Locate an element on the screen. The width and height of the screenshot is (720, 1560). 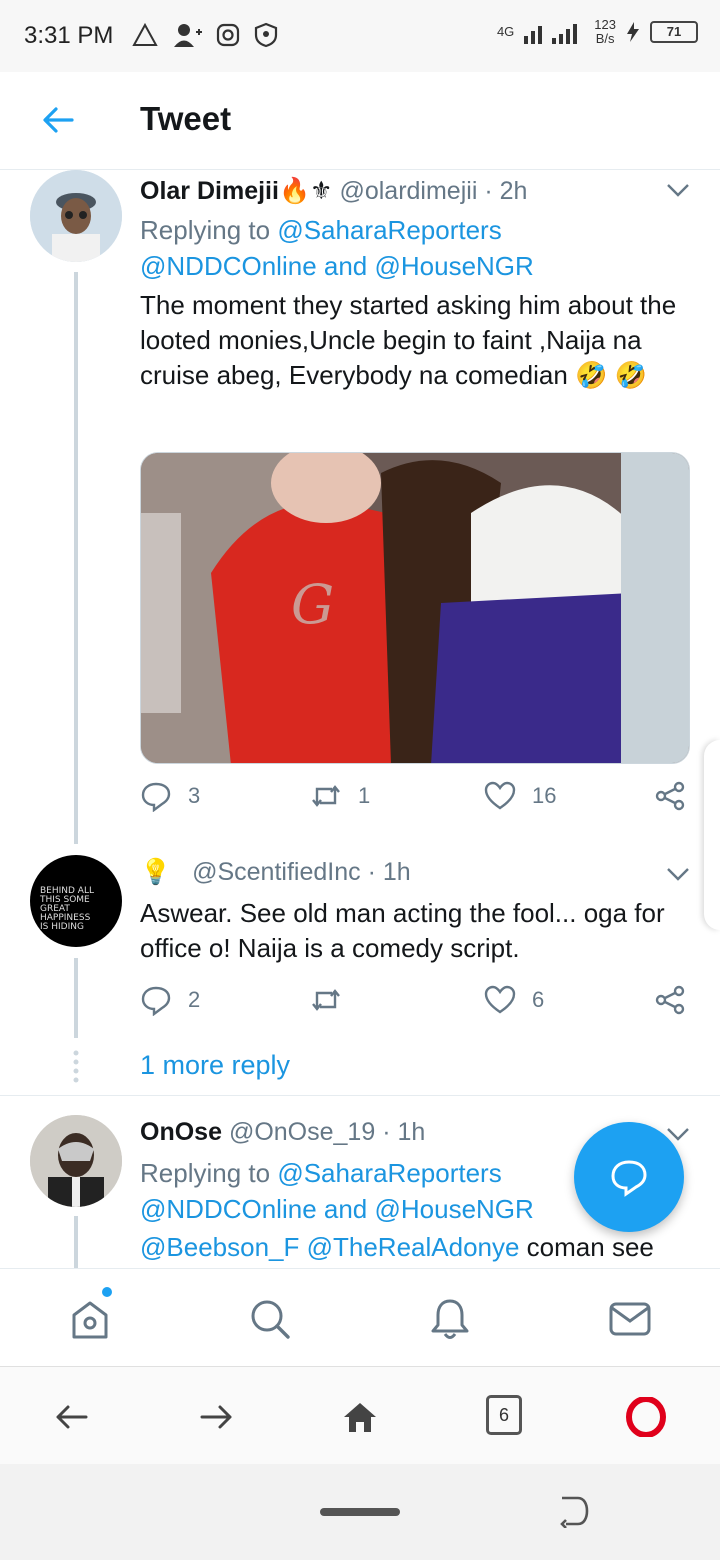
system-navigation-bar is located at coordinates (360, 1512).